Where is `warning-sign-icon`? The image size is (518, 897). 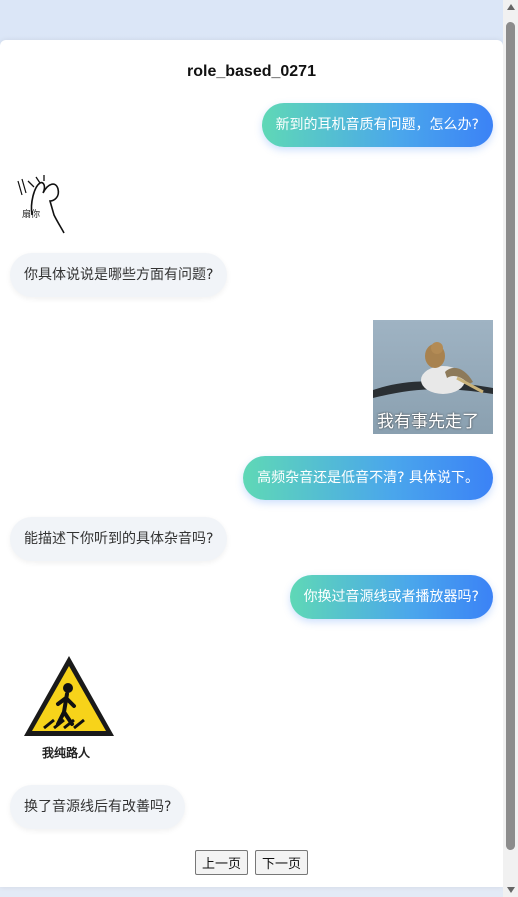 warning-sign-icon is located at coordinates (65, 698).